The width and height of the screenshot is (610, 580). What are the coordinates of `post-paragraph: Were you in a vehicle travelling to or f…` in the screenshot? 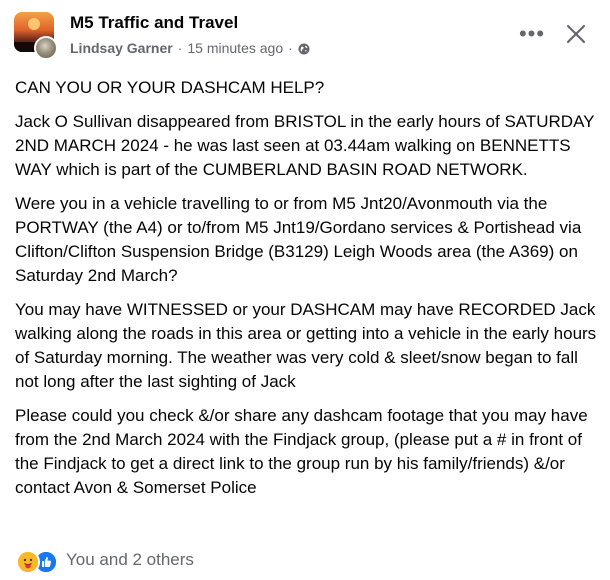 It's located at (298, 239).